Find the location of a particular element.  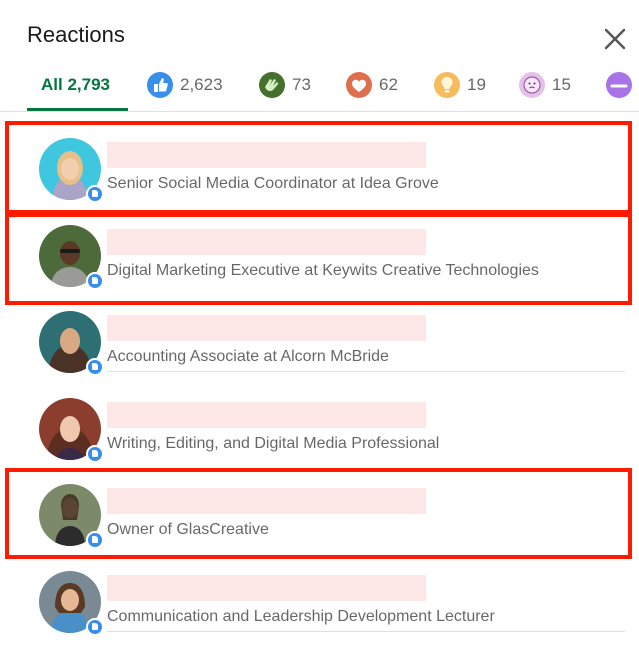

love-icon is located at coordinates (359, 84).